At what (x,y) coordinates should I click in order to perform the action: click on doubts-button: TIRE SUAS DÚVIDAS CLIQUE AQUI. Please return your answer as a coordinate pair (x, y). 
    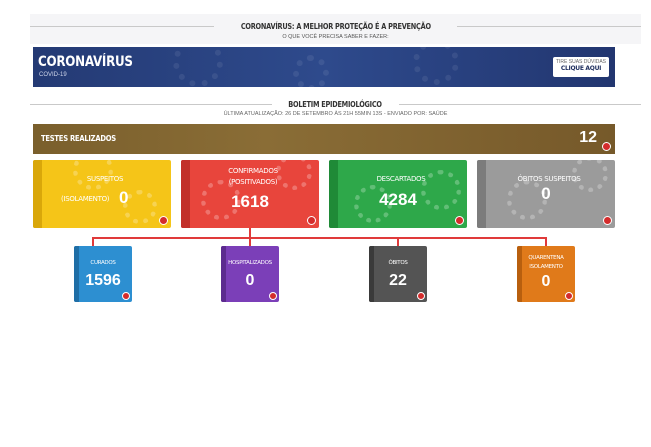
    Looking at the image, I should click on (581, 67).